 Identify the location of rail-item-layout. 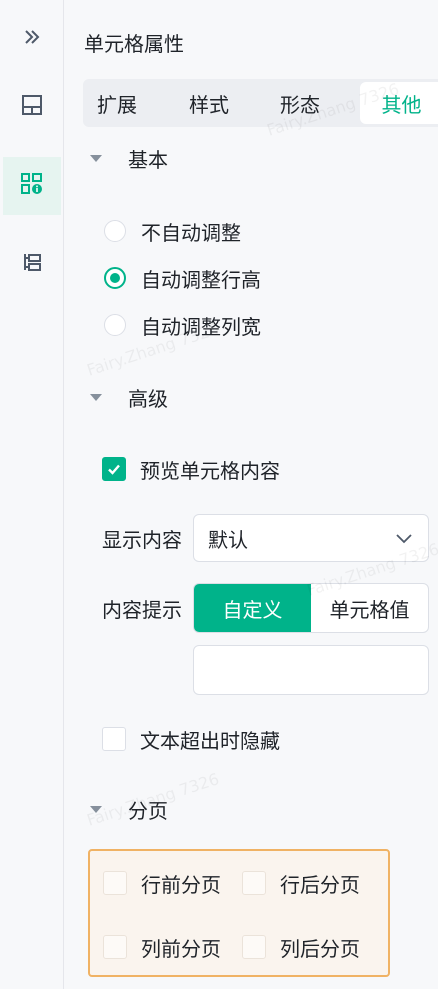
(32, 107).